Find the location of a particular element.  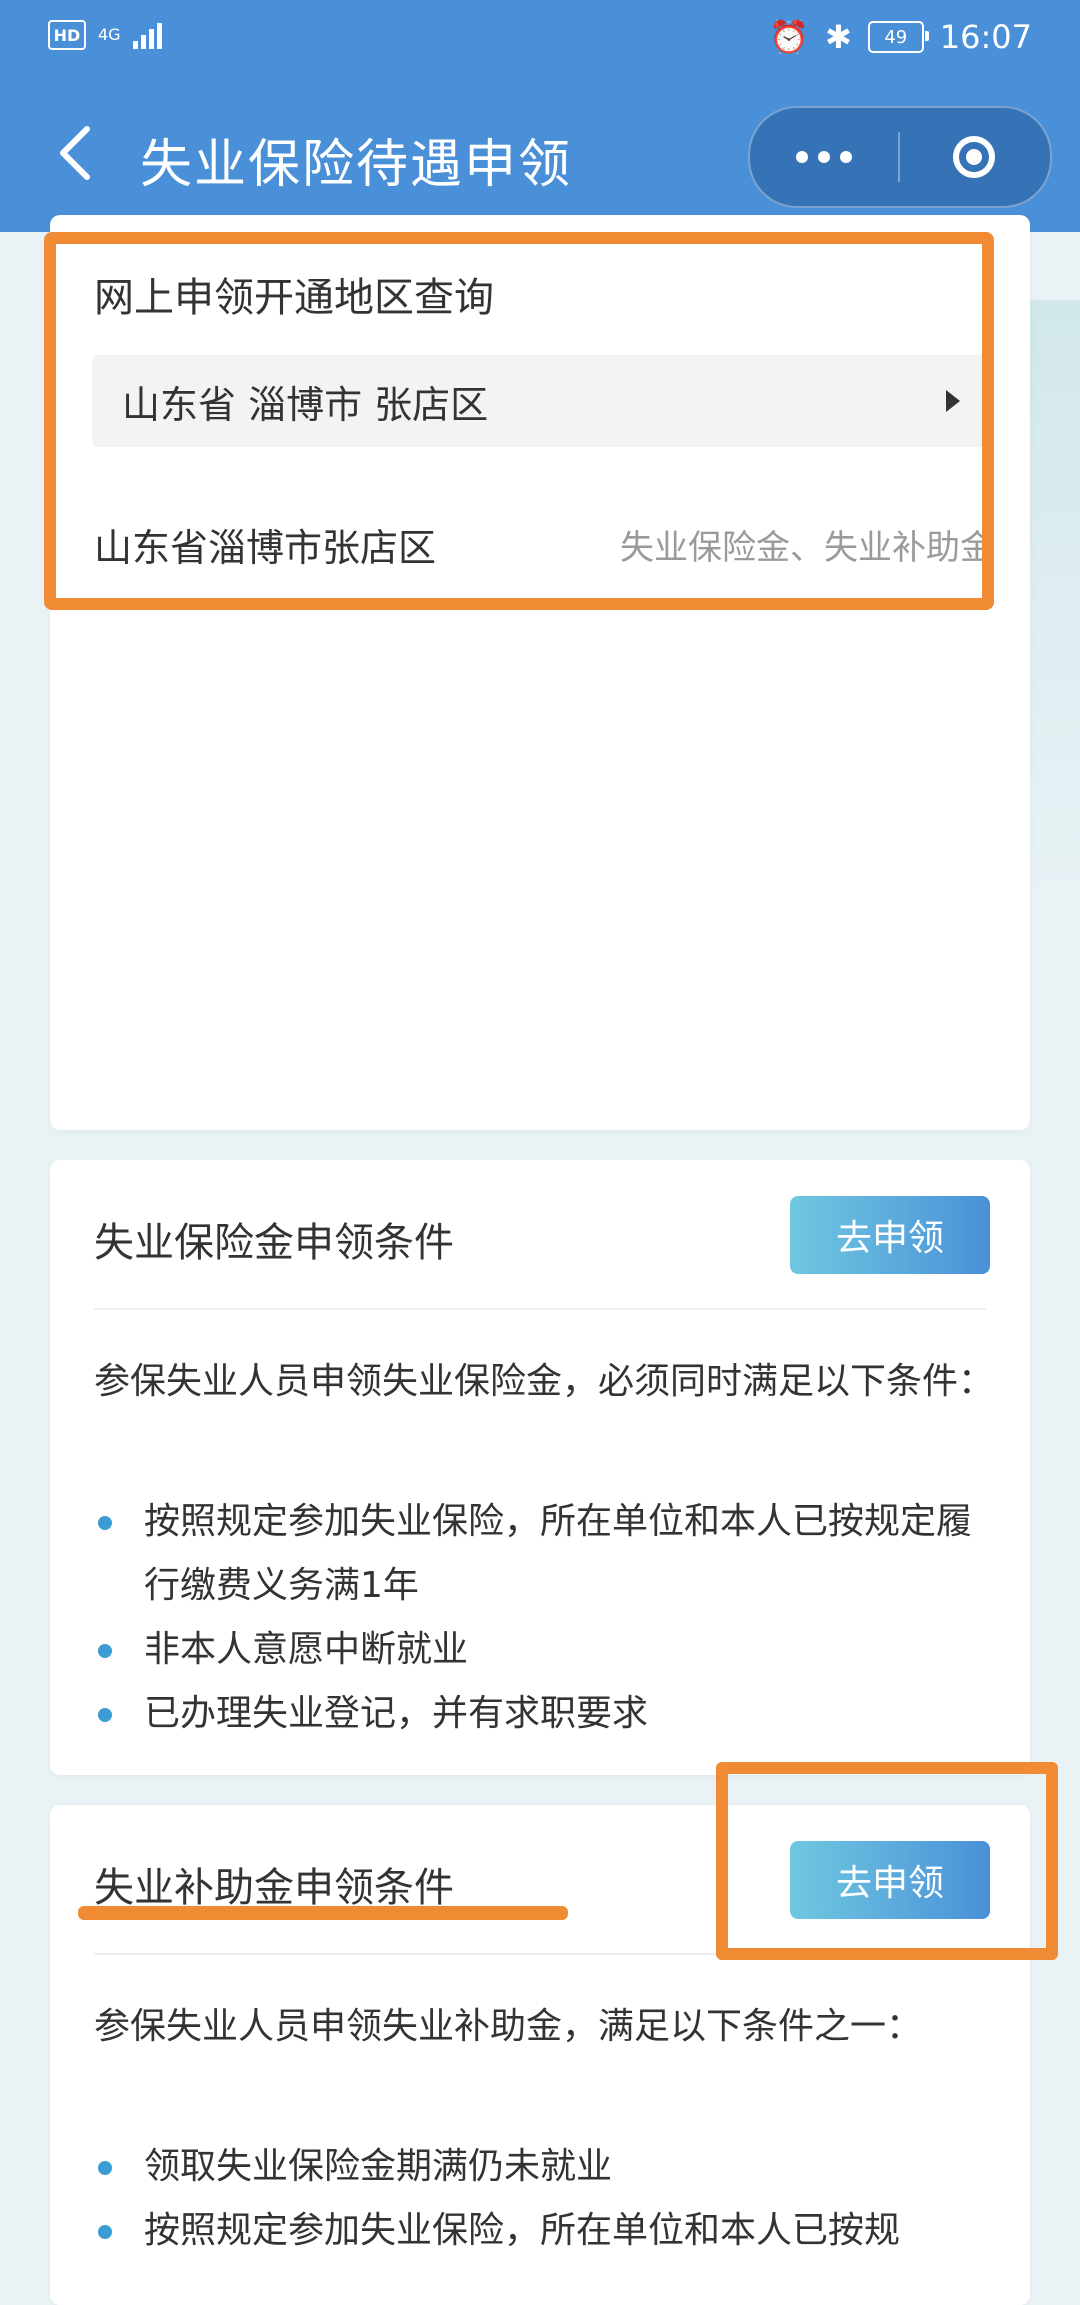

bluetooth-icon: ✱ is located at coordinates (838, 37).